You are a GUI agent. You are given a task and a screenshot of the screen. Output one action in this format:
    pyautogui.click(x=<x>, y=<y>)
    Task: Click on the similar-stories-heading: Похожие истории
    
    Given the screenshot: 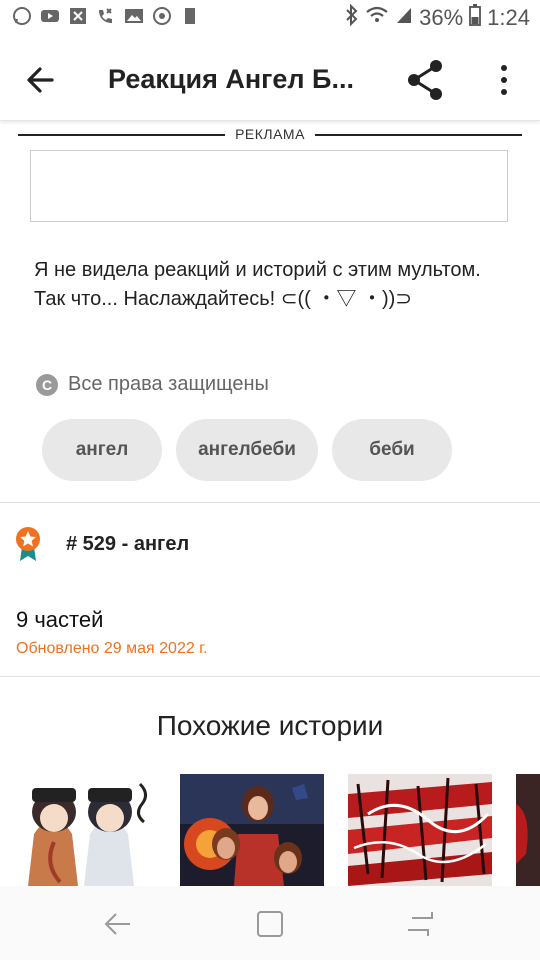 What is the action you would take?
    pyautogui.click(x=270, y=725)
    